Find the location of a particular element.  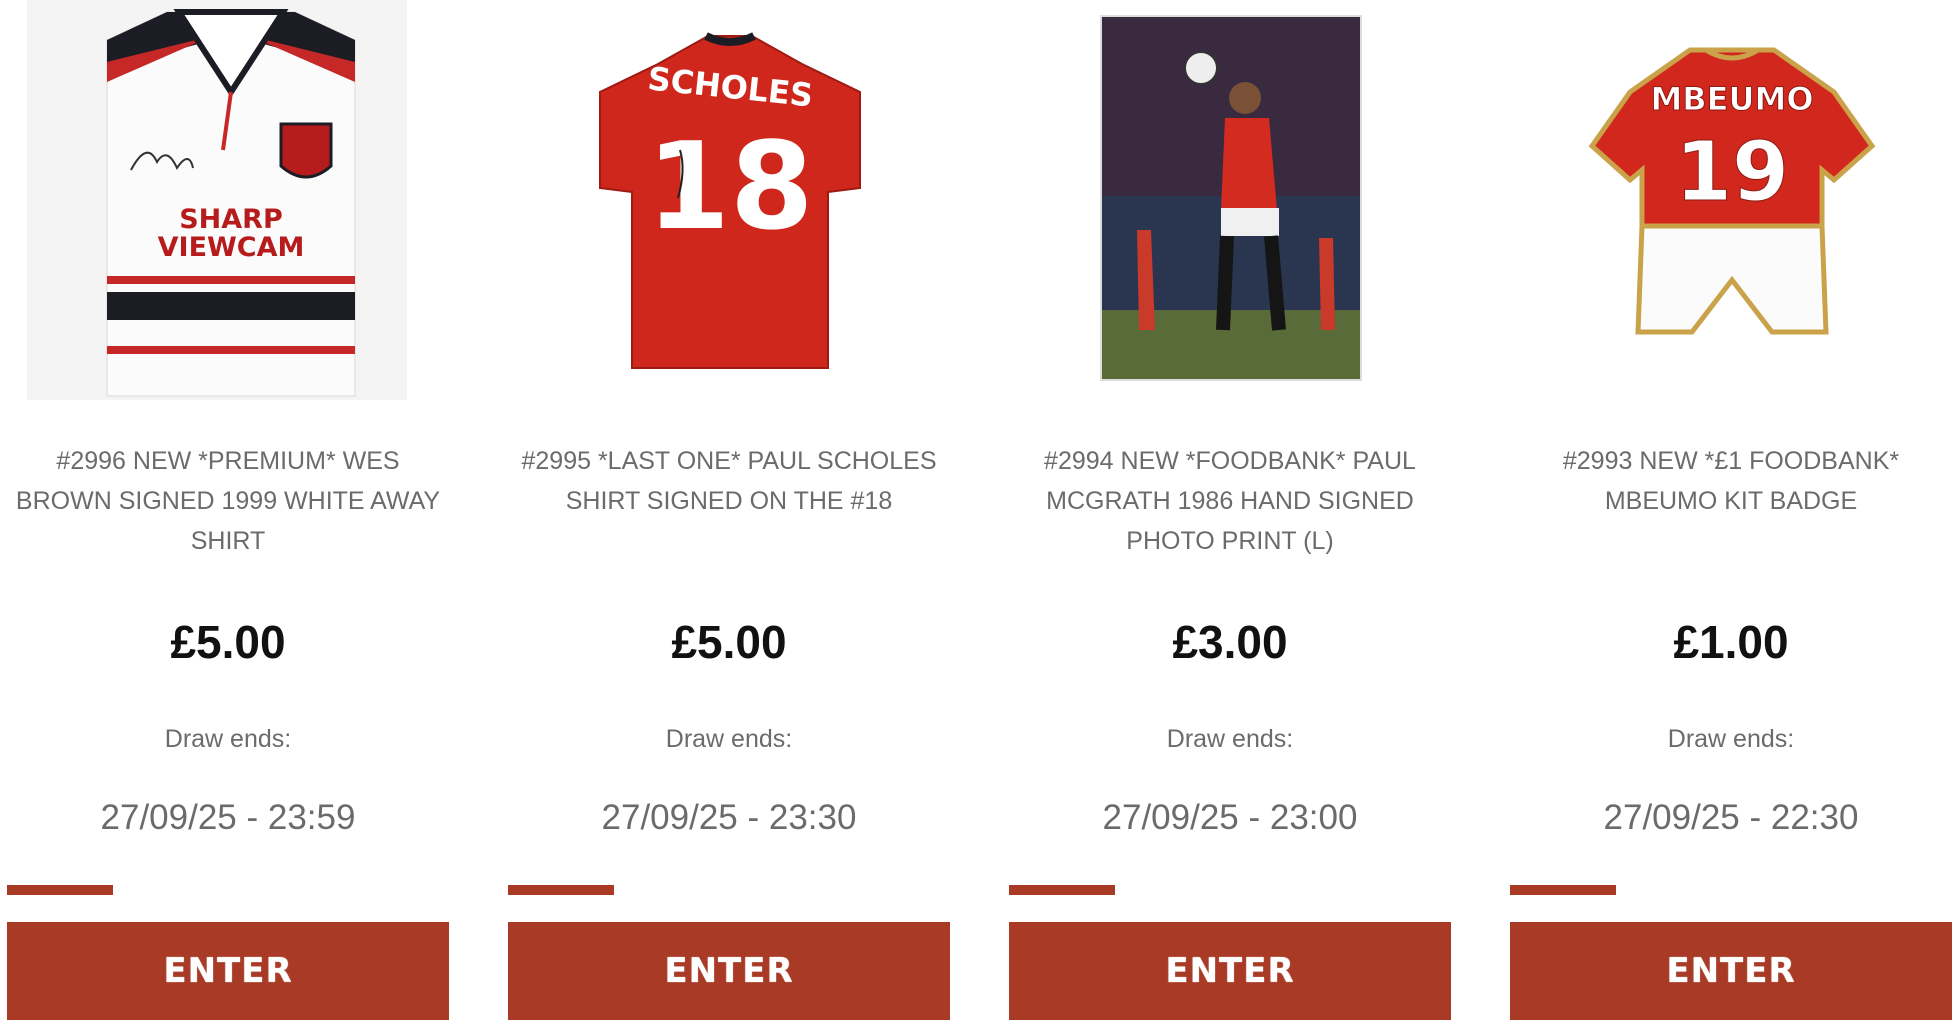

draw-end-date: 27/09/25 - 23:59 is located at coordinates (228, 817).